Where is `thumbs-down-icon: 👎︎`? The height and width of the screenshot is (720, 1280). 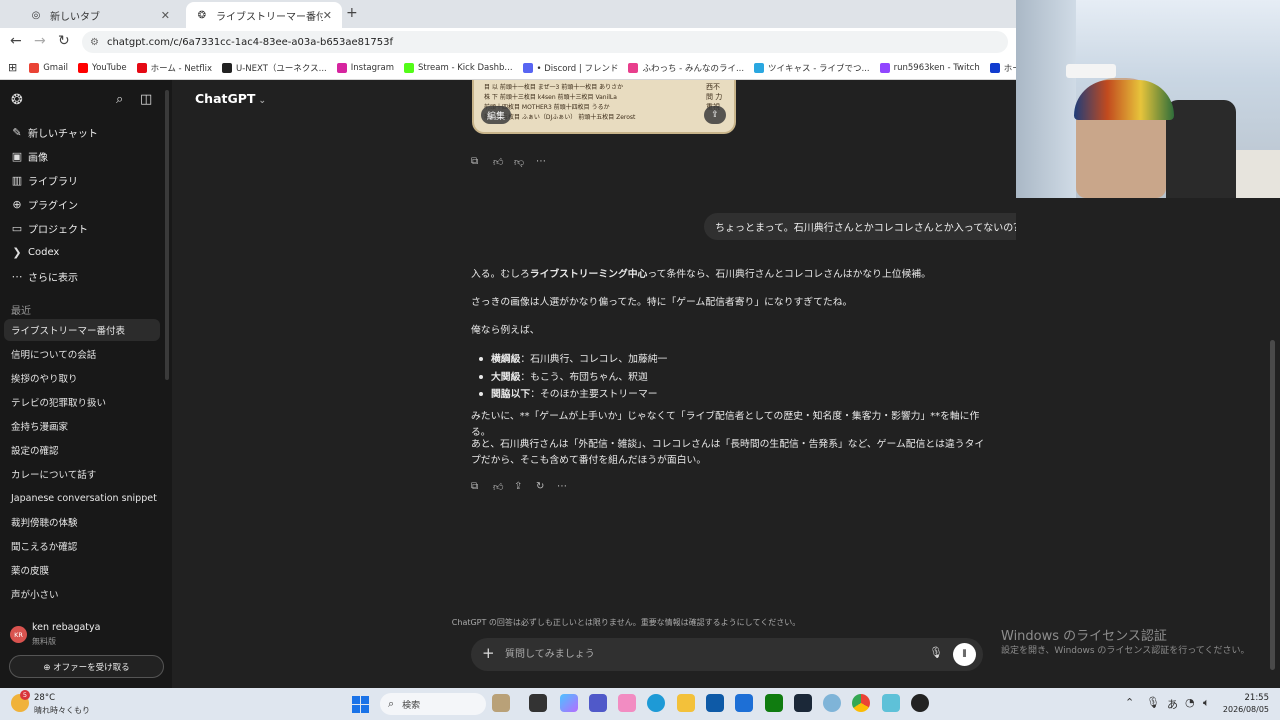 thumbs-down-icon: 👎︎ is located at coordinates (519, 162).